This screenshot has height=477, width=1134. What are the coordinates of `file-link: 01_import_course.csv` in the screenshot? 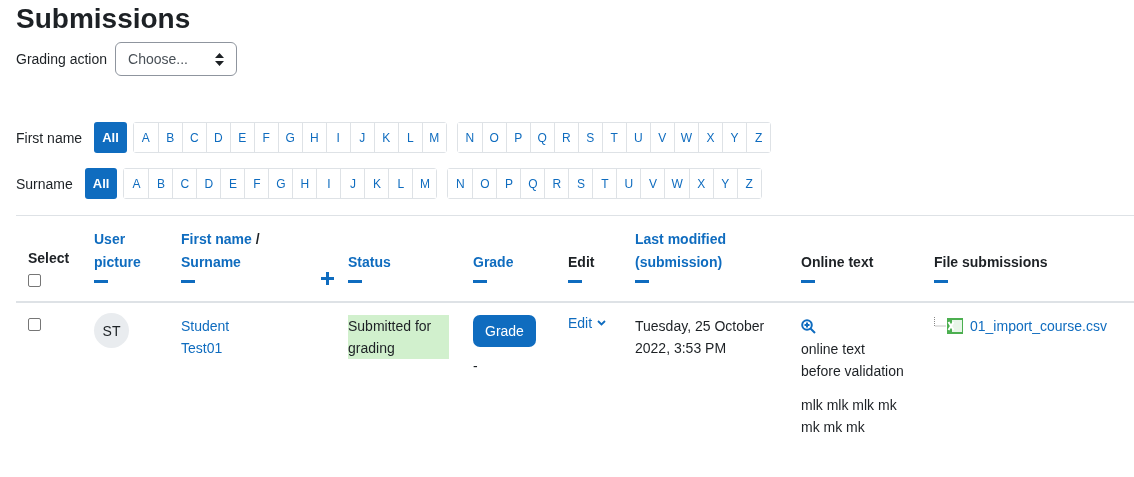 It's located at (1038, 326).